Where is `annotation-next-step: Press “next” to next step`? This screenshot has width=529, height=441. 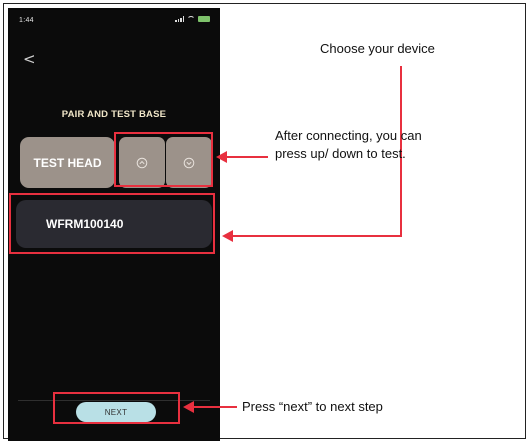 annotation-next-step: Press “next” to next step is located at coordinates (312, 406).